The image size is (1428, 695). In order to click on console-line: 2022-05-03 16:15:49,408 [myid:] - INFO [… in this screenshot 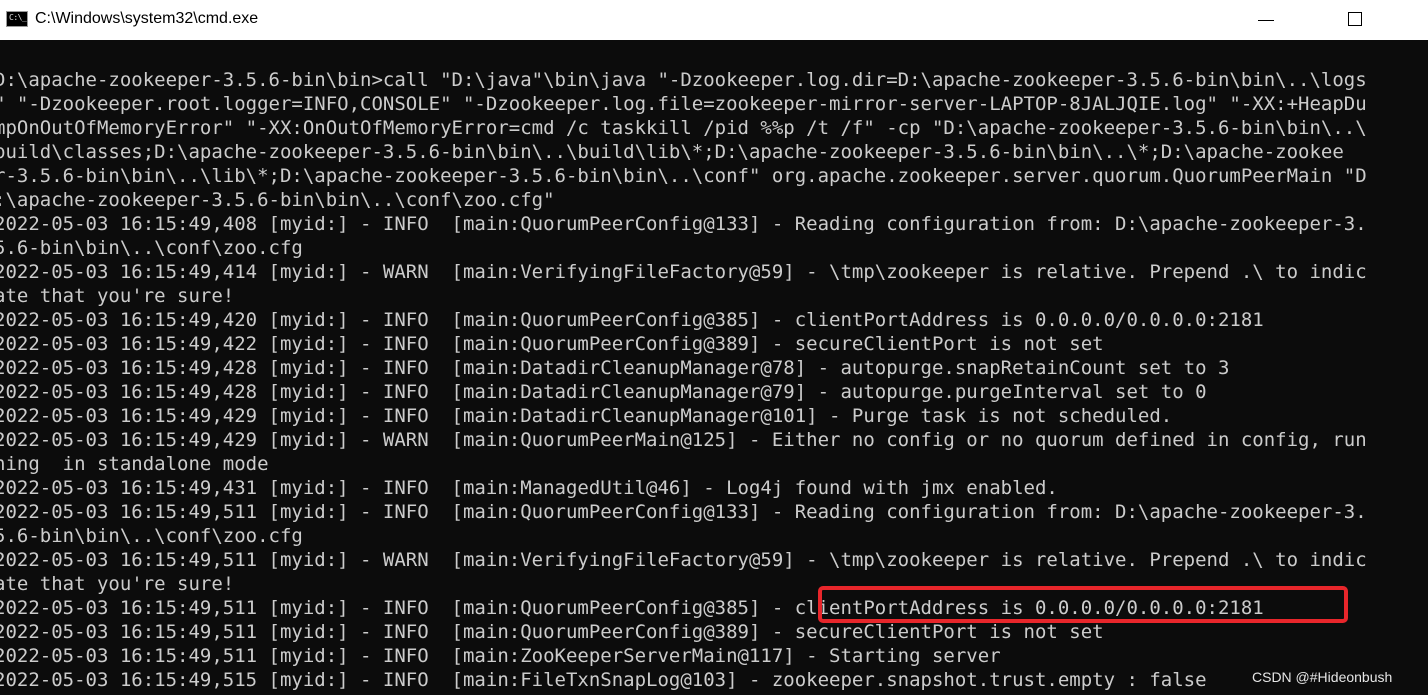, I will do `click(683, 224)`.